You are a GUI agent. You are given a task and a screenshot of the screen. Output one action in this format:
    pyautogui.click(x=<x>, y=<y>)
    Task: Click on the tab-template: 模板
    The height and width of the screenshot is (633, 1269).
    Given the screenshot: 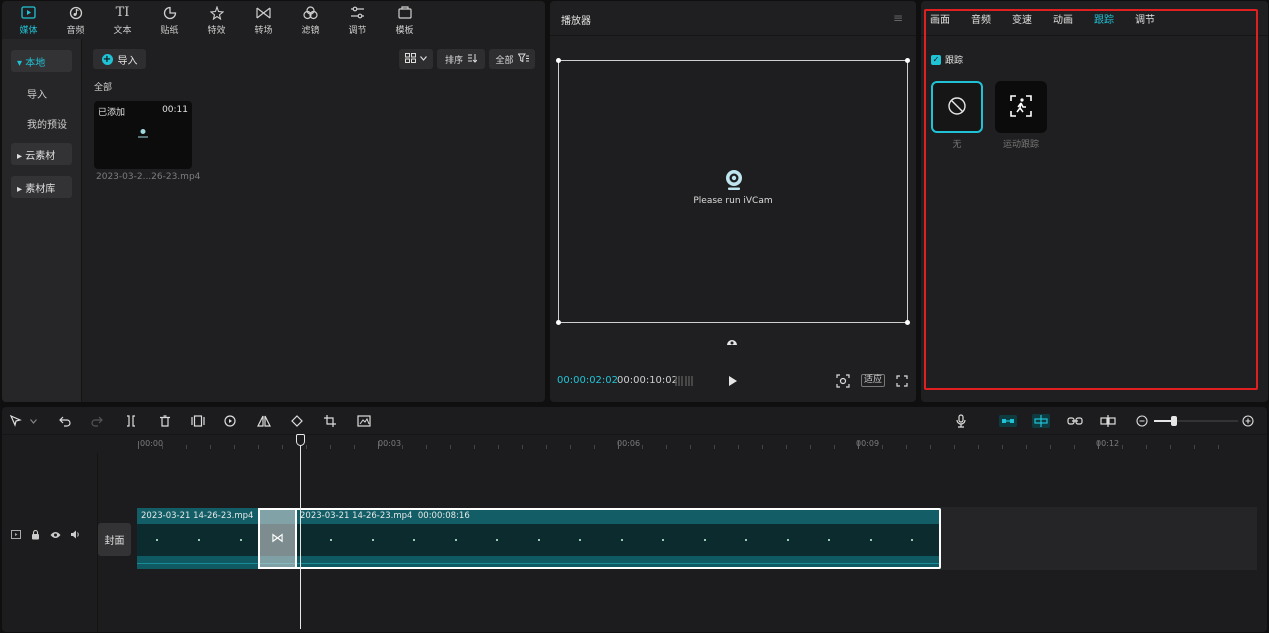 What is the action you would take?
    pyautogui.click(x=404, y=20)
    